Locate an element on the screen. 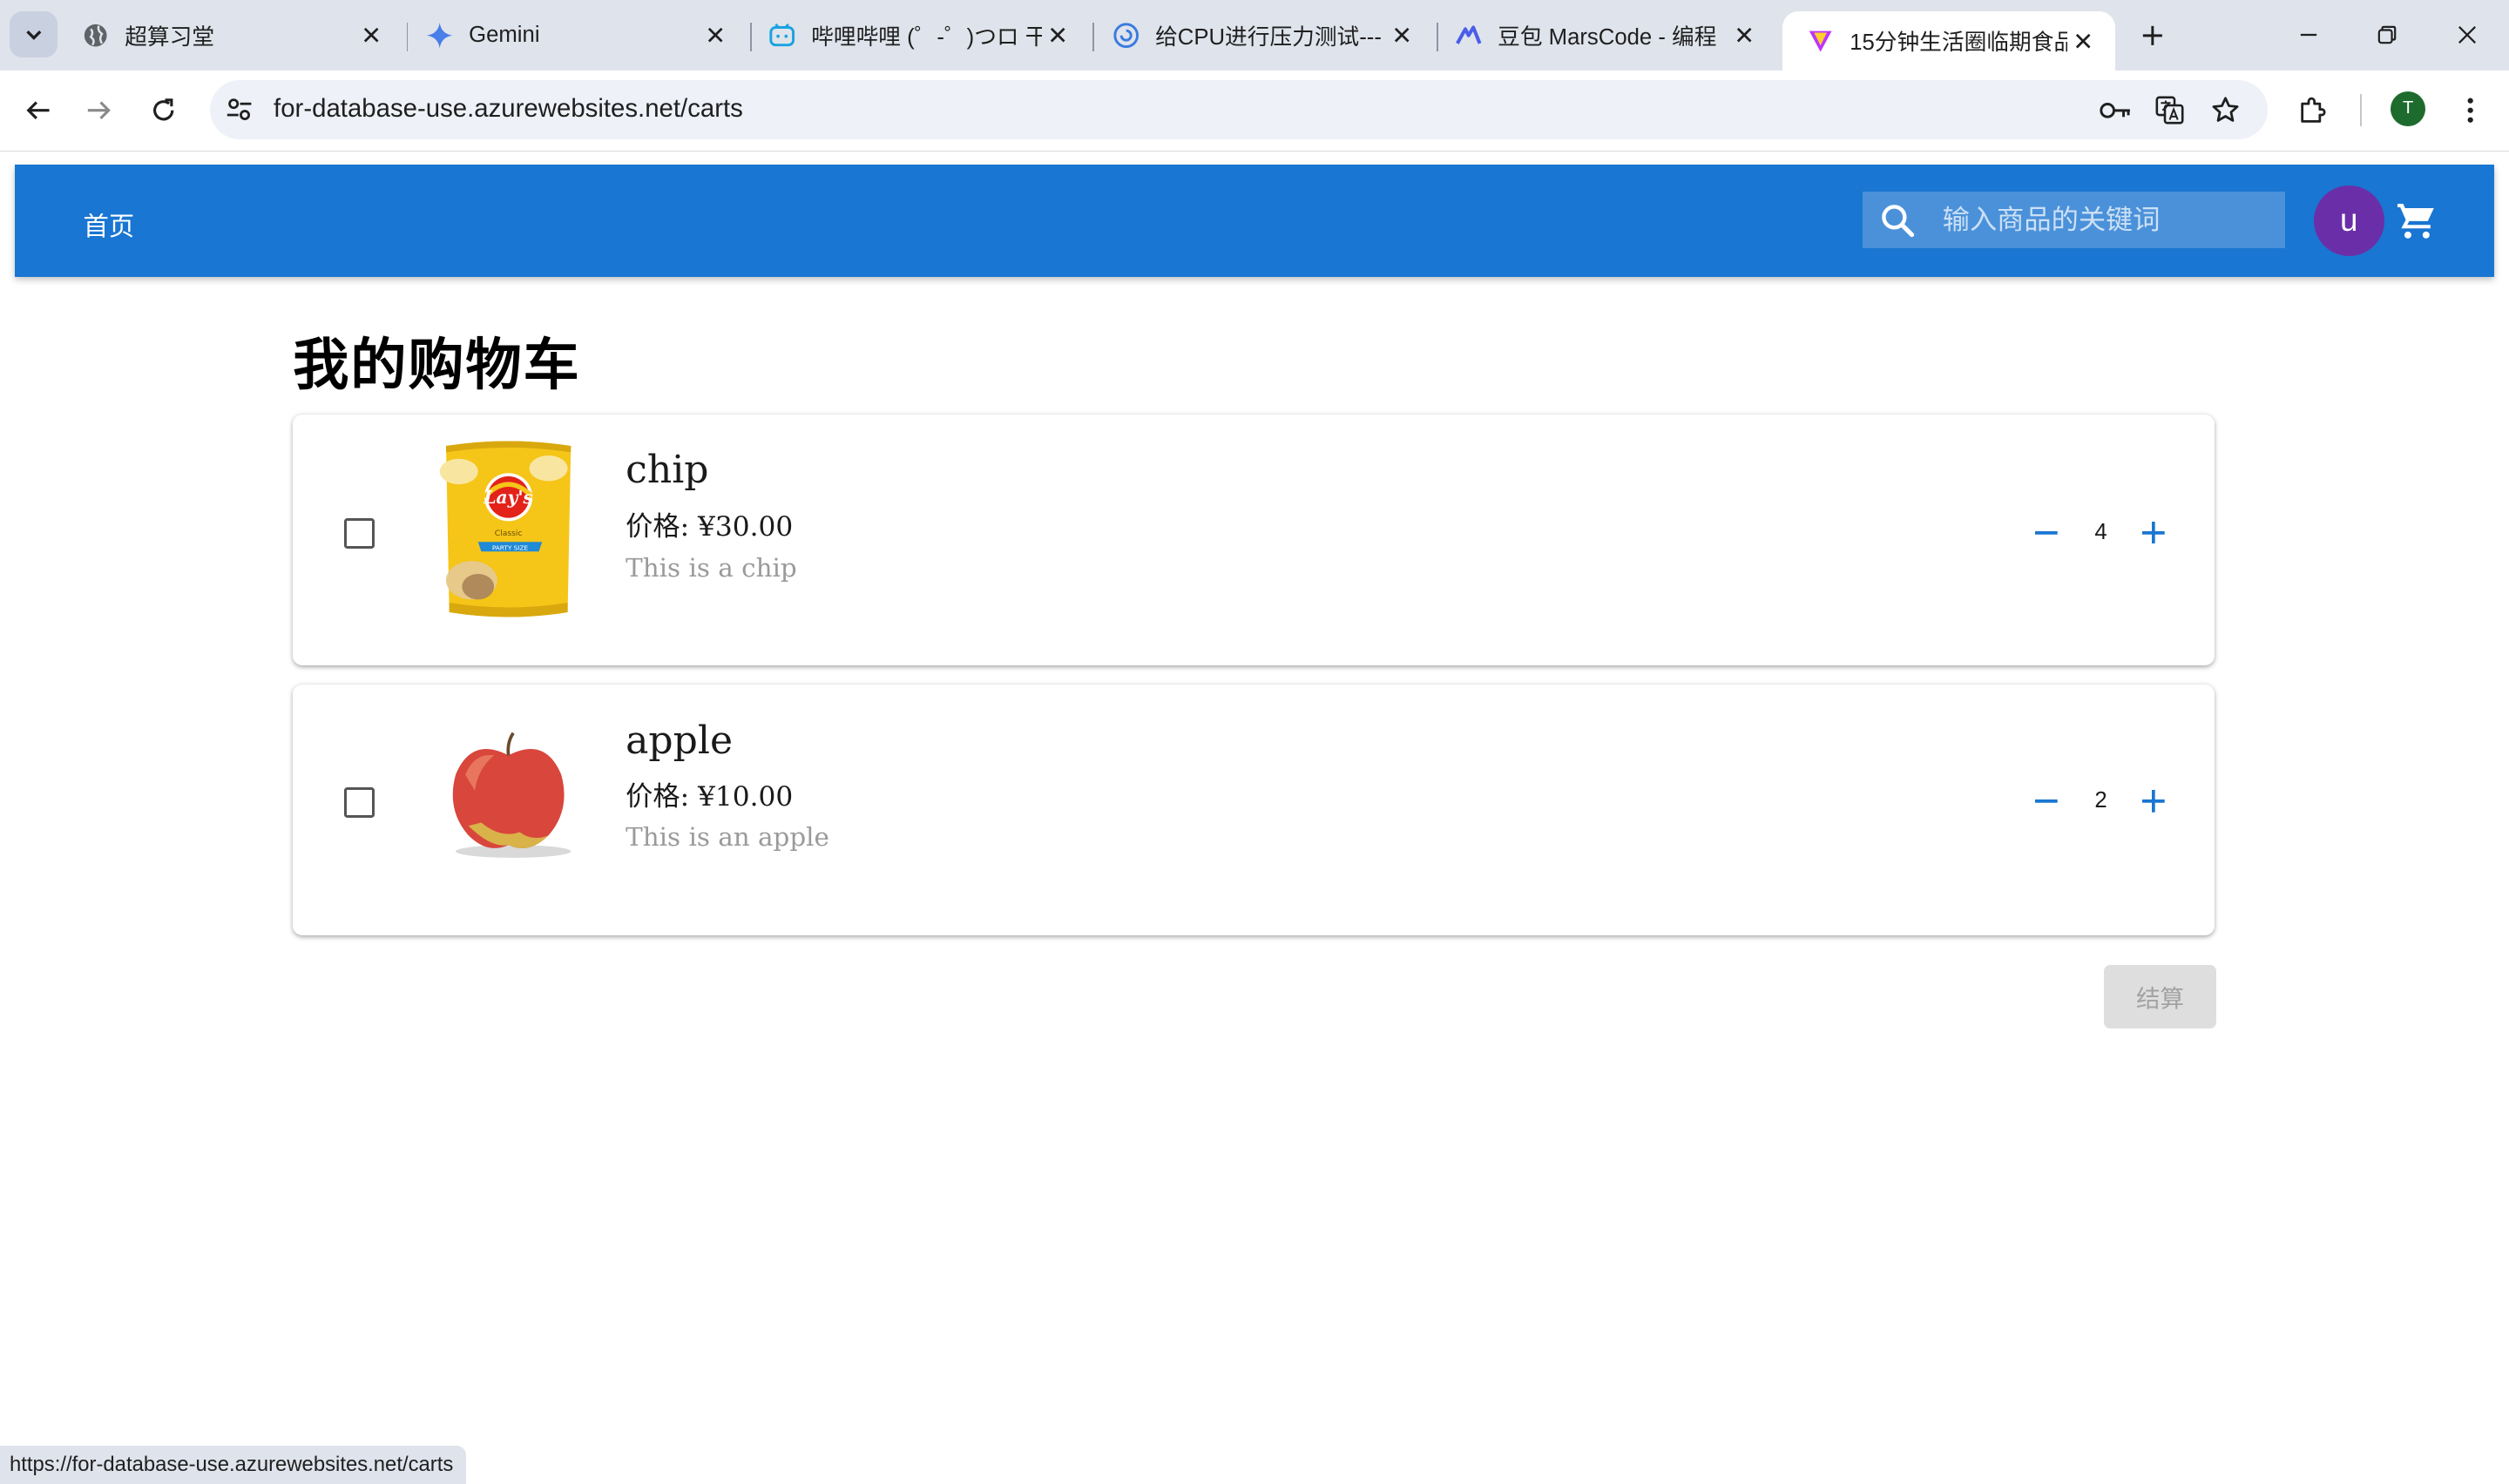 This screenshot has width=2509, height=1484. tab-title: 给CPU进行压力测试--- is located at coordinates (1268, 37).